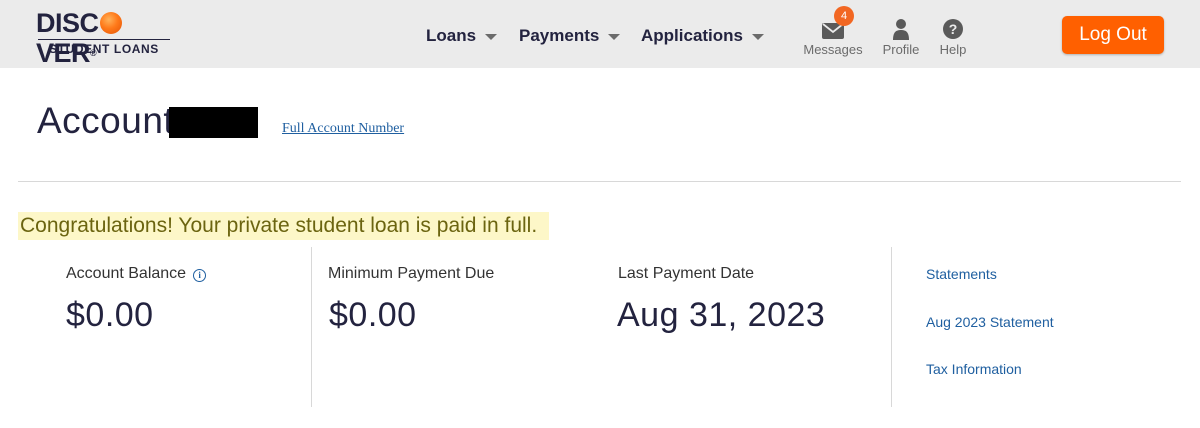  Describe the element at coordinates (833, 49) in the screenshot. I see `messages-label: Messages` at that location.